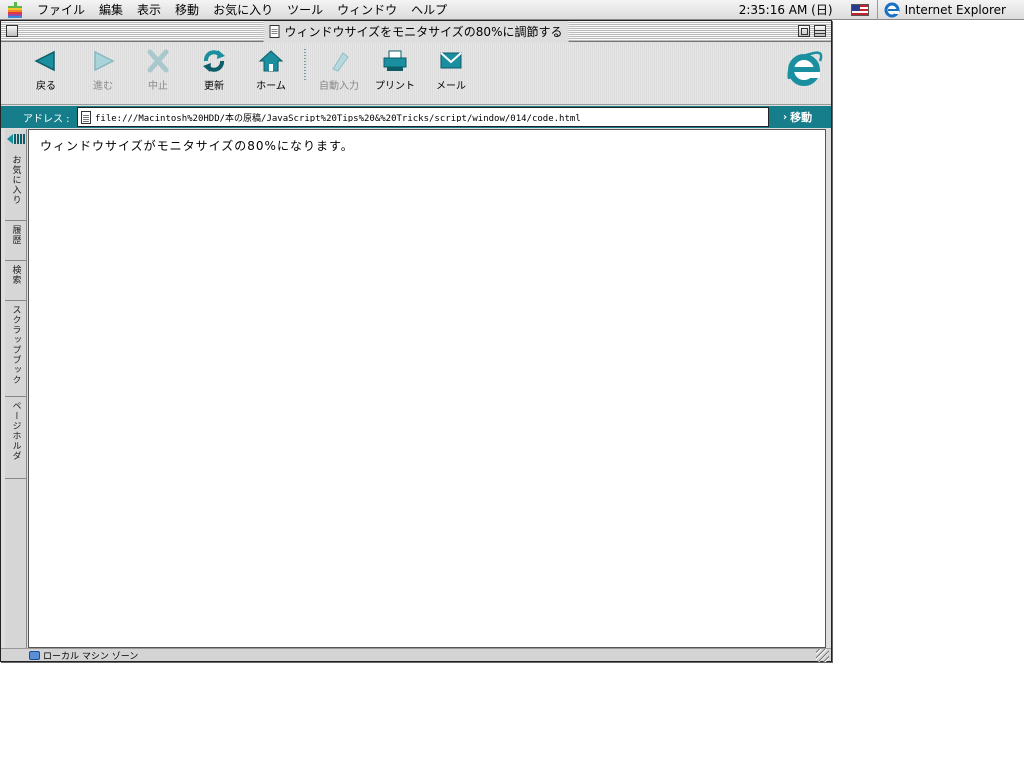 The height and width of the screenshot is (768, 1024). I want to click on security-zone: ローカル マシン ゾーン, so click(83, 655).